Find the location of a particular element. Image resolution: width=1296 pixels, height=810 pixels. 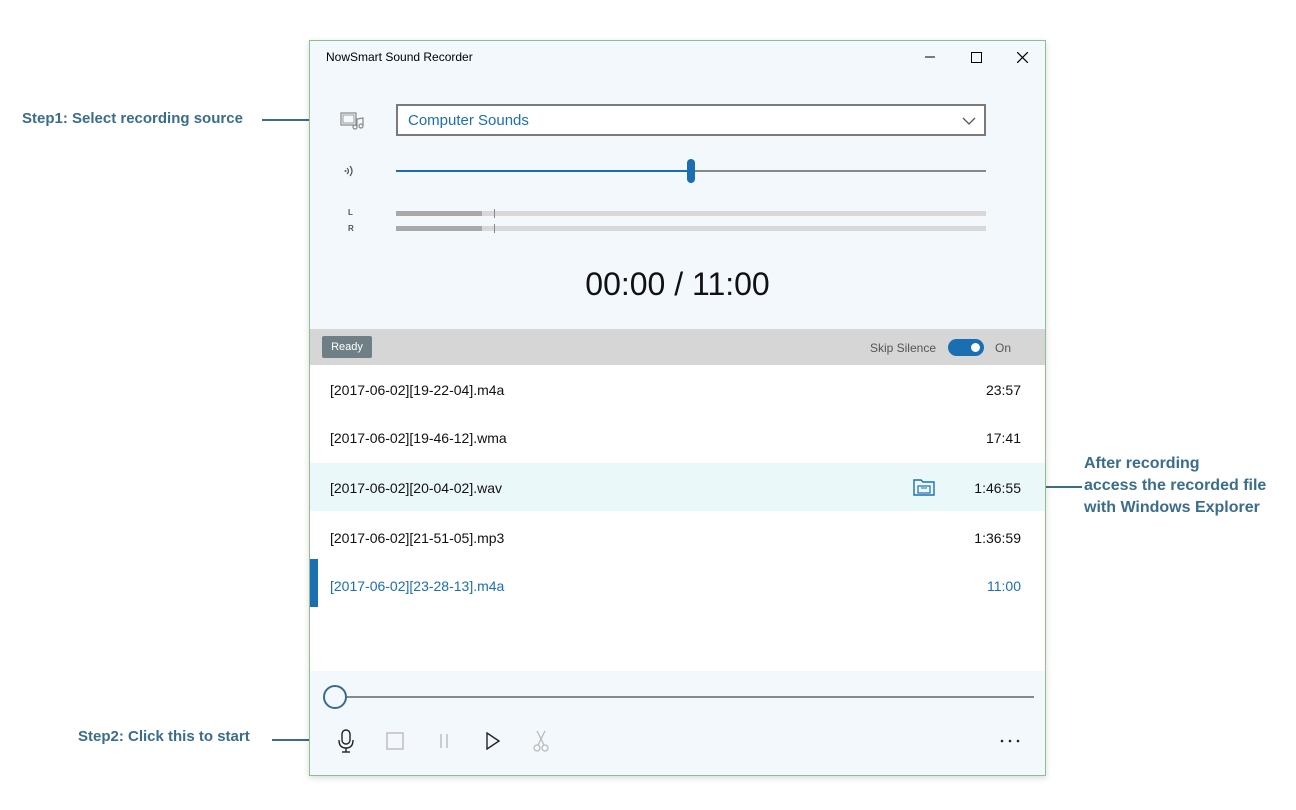

list-item: [2017-06-02][19-46-12].wma 17:41 is located at coordinates (677, 437).